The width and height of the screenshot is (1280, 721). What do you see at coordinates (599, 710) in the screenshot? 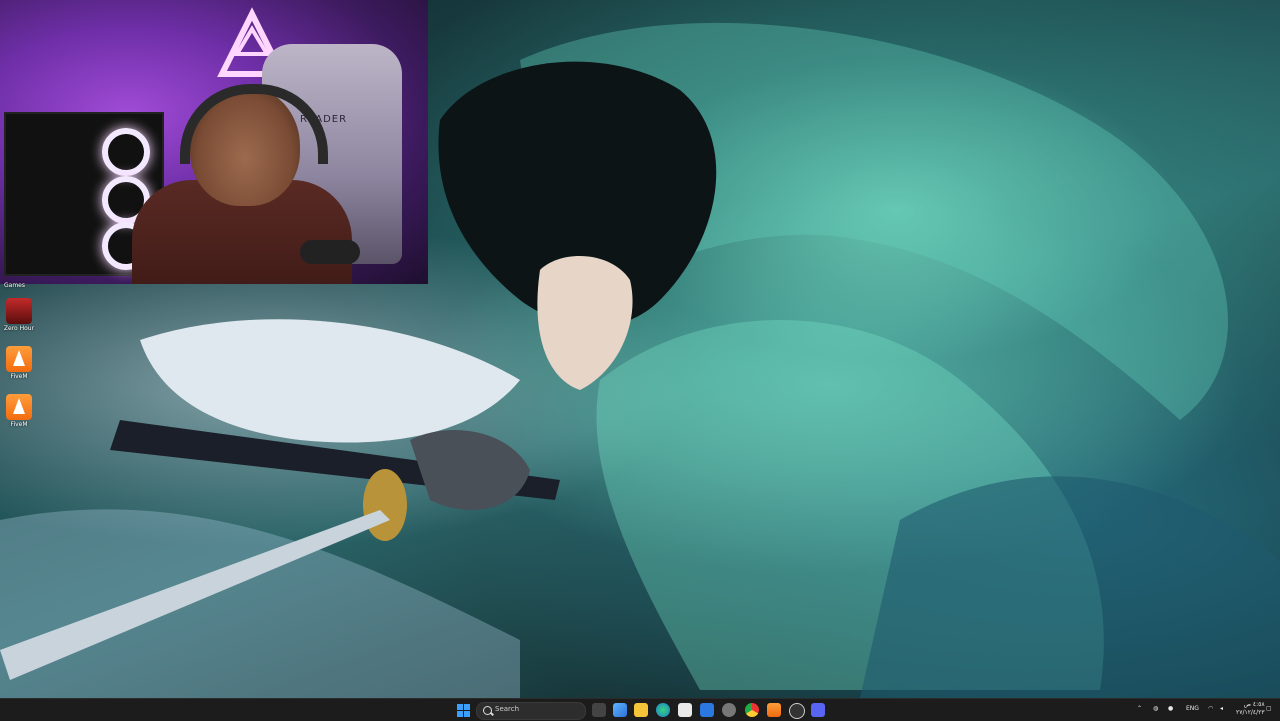
I see `task-view-icon` at bounding box center [599, 710].